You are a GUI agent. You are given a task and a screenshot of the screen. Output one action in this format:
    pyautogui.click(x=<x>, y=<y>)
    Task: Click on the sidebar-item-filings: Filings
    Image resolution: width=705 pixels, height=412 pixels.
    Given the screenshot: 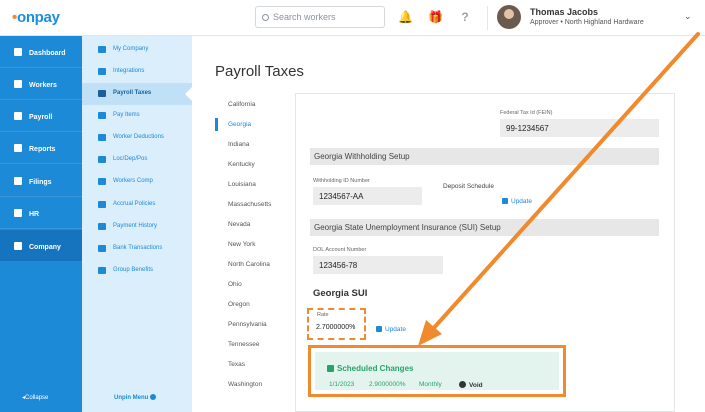 What is the action you would take?
    pyautogui.click(x=41, y=181)
    